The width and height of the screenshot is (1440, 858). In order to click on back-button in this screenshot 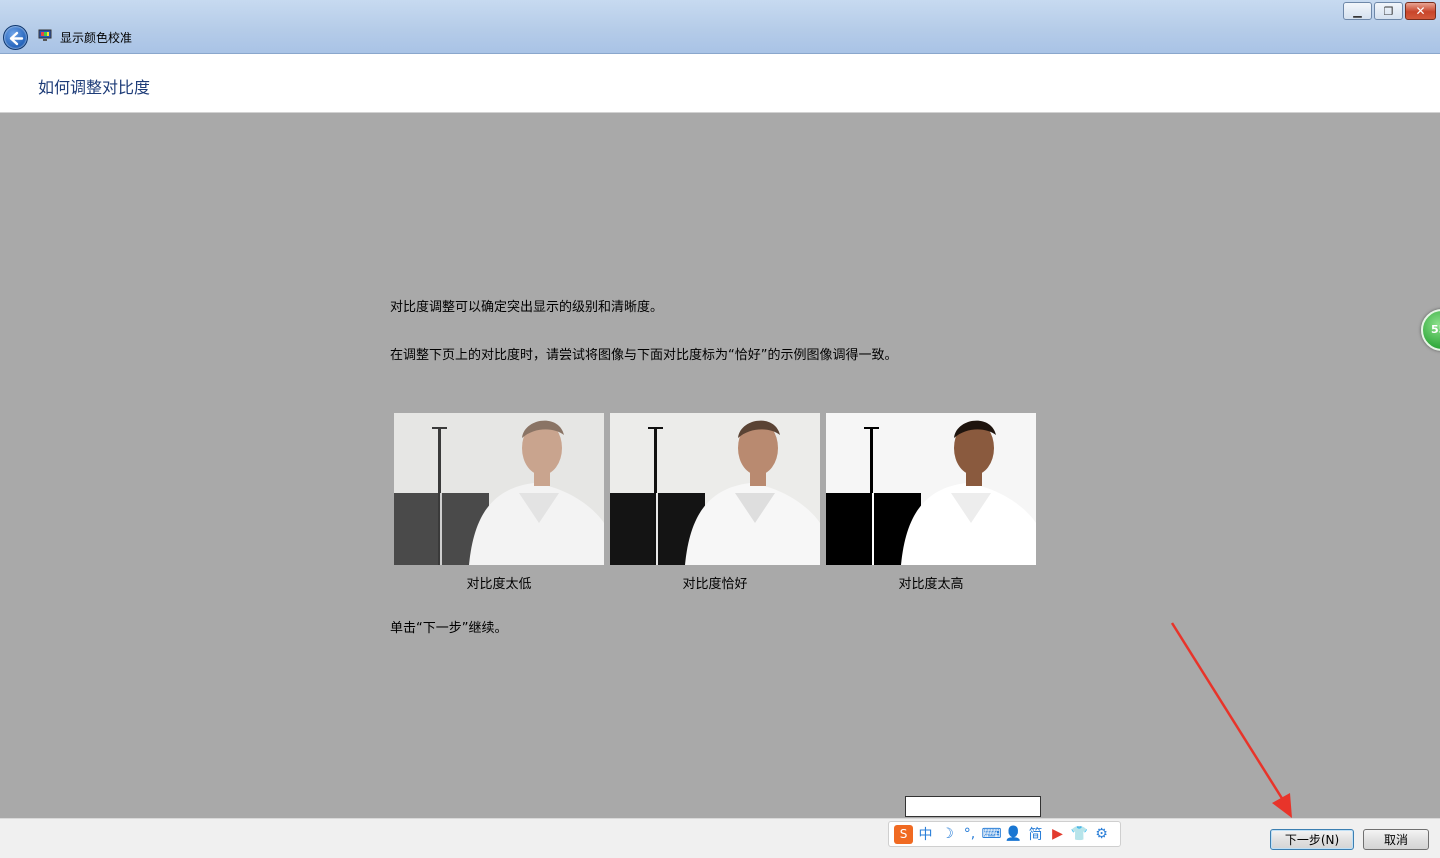, I will do `click(15, 37)`.